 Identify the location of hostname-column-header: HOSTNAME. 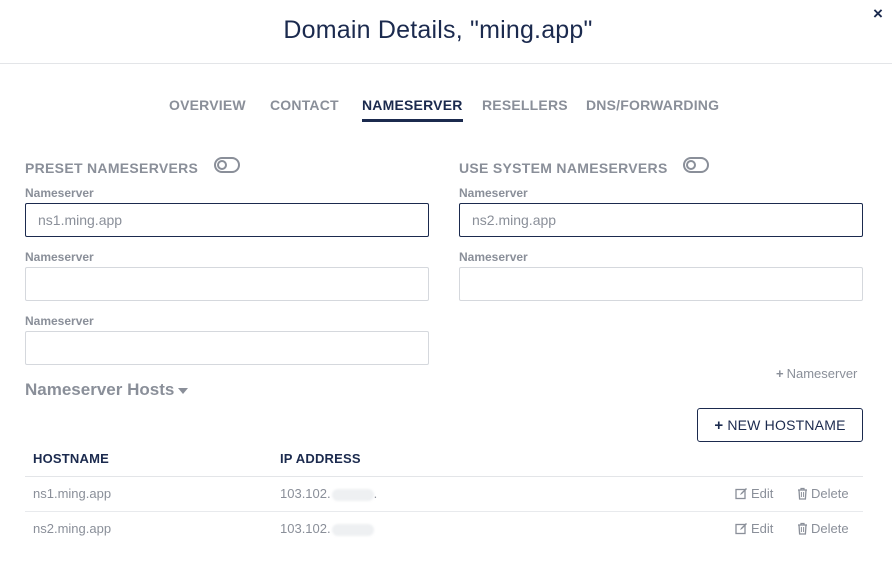
(71, 458).